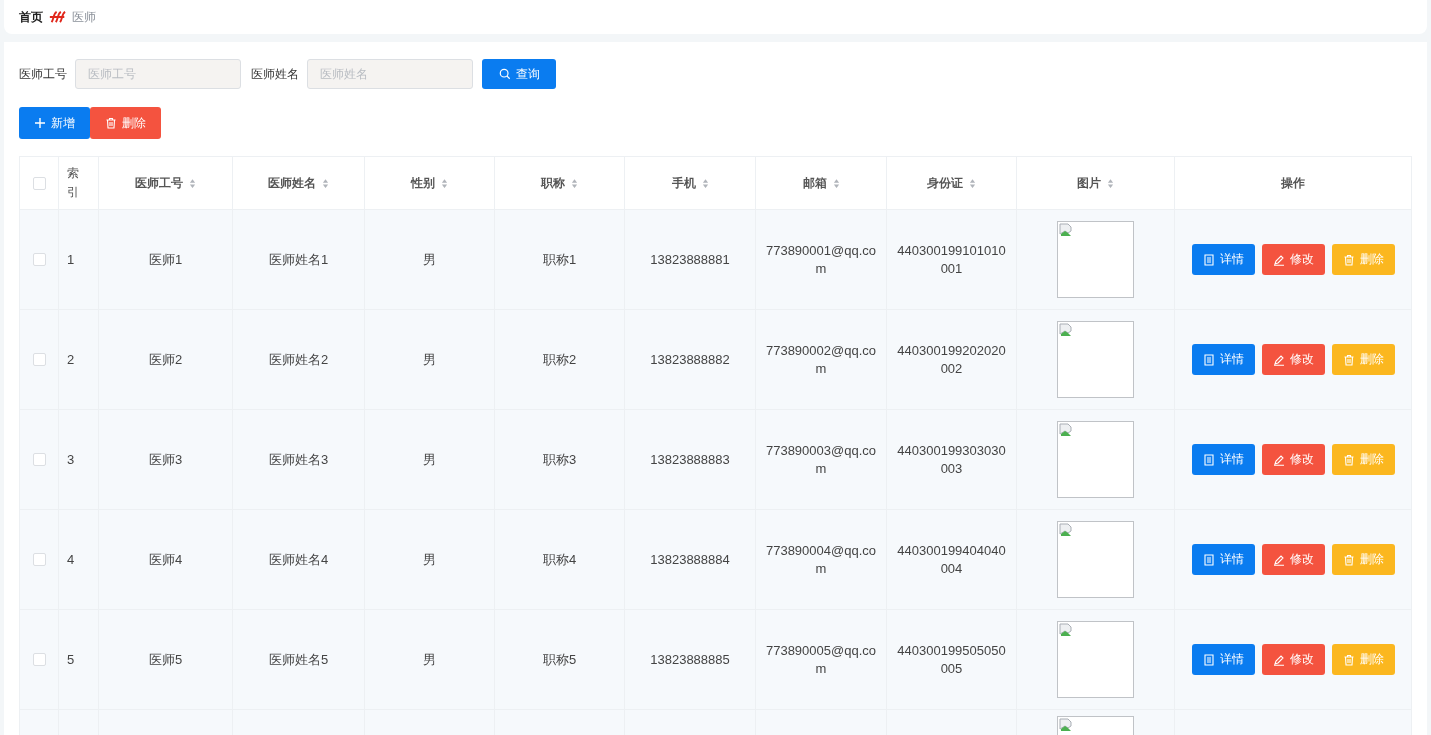 The height and width of the screenshot is (735, 1431). I want to click on table-cell-text: 职称4, so click(559, 559).